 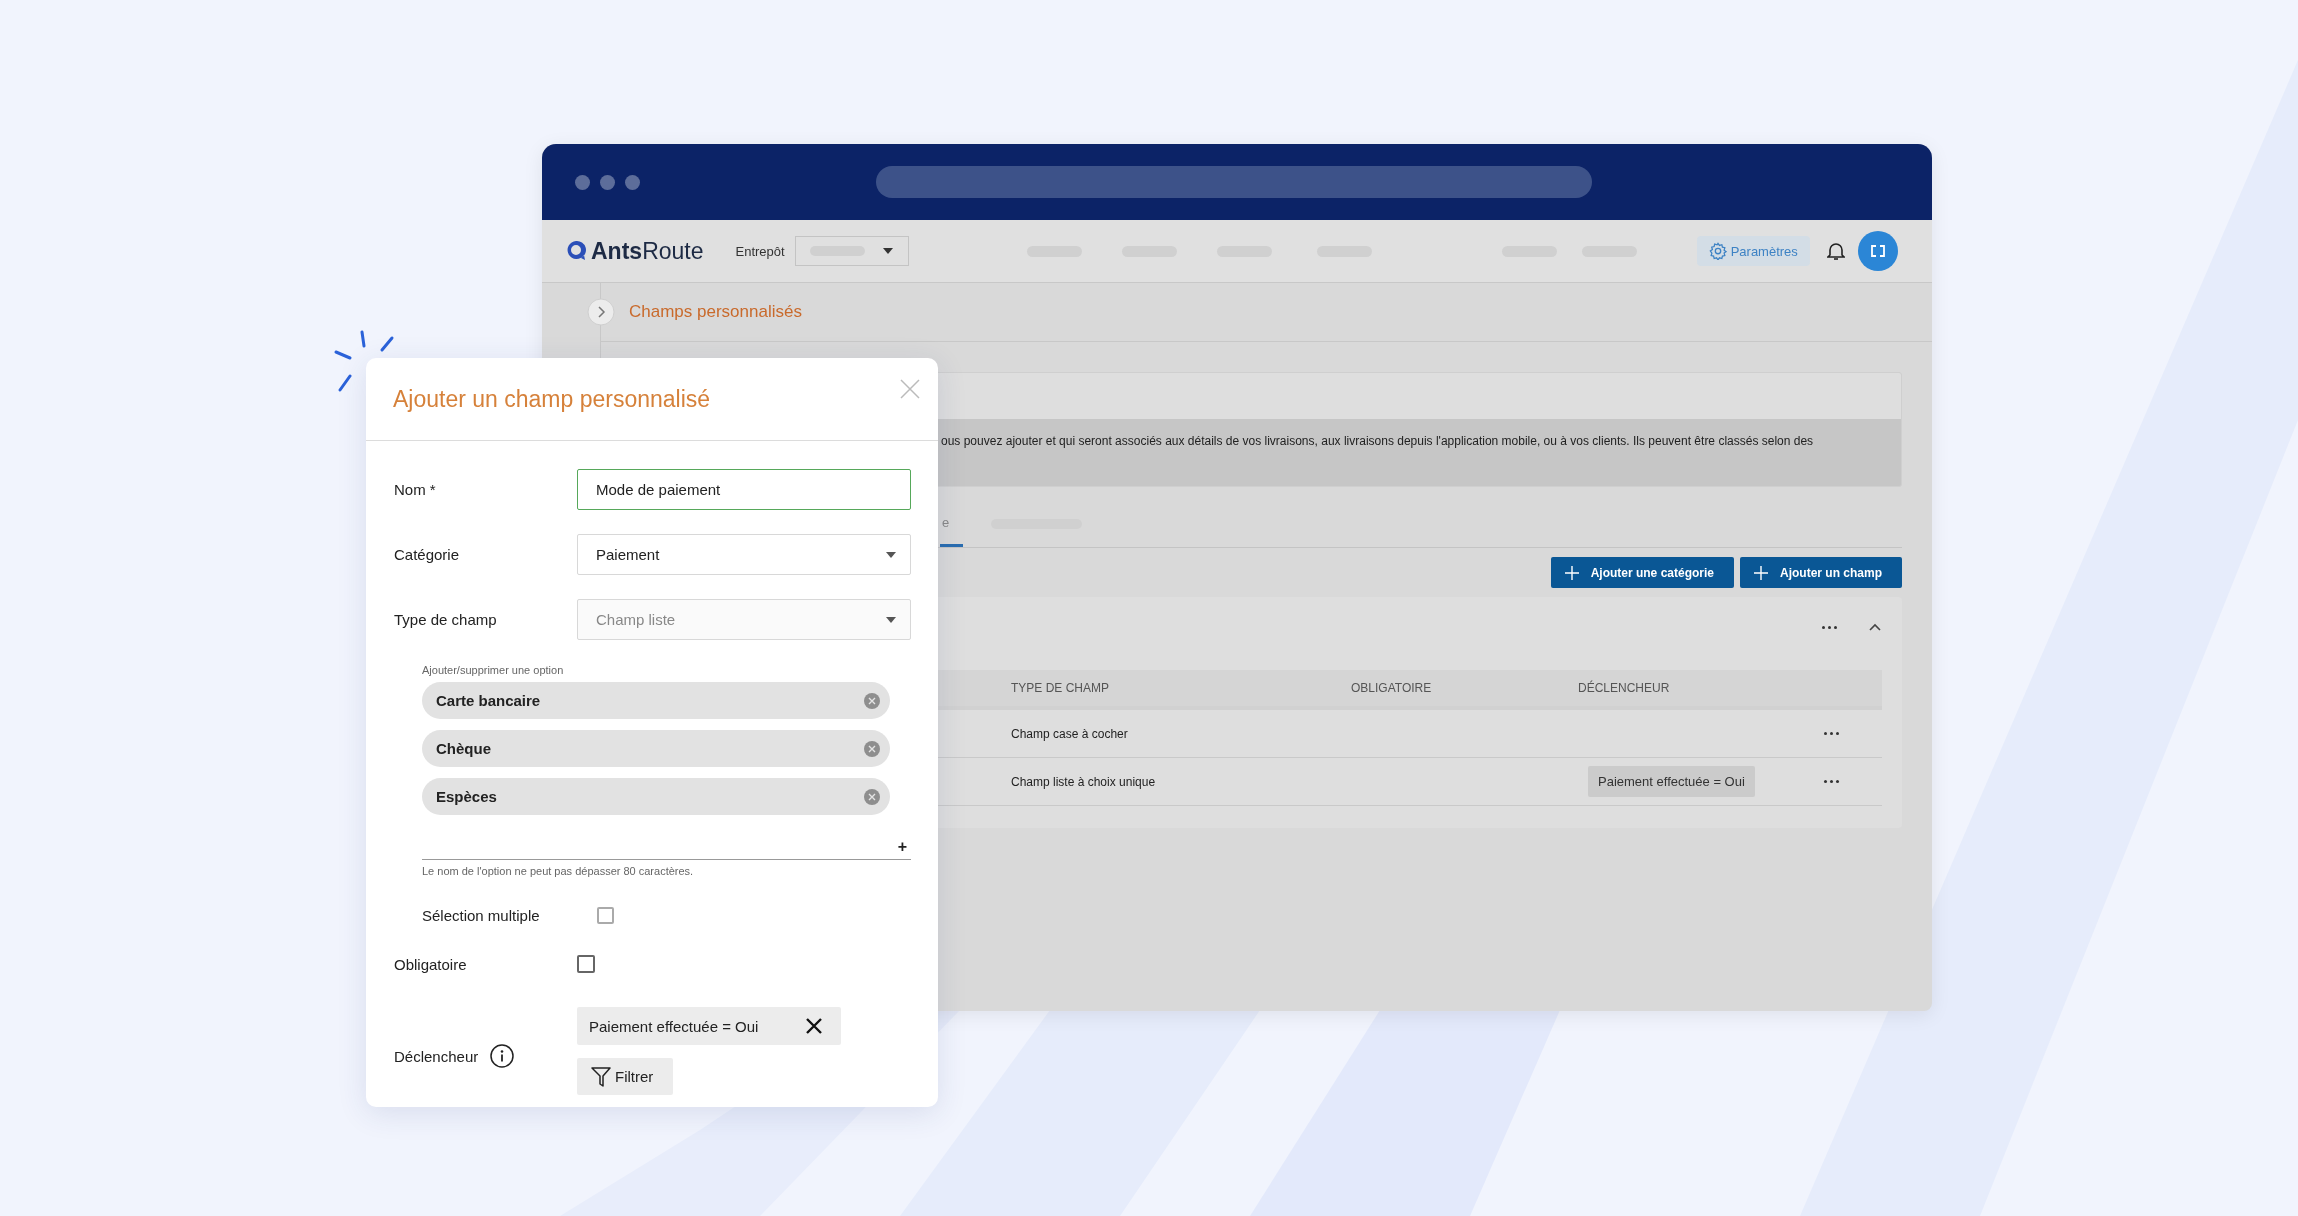 What do you see at coordinates (427, 554) in the screenshot?
I see `field-label: Catégorie` at bounding box center [427, 554].